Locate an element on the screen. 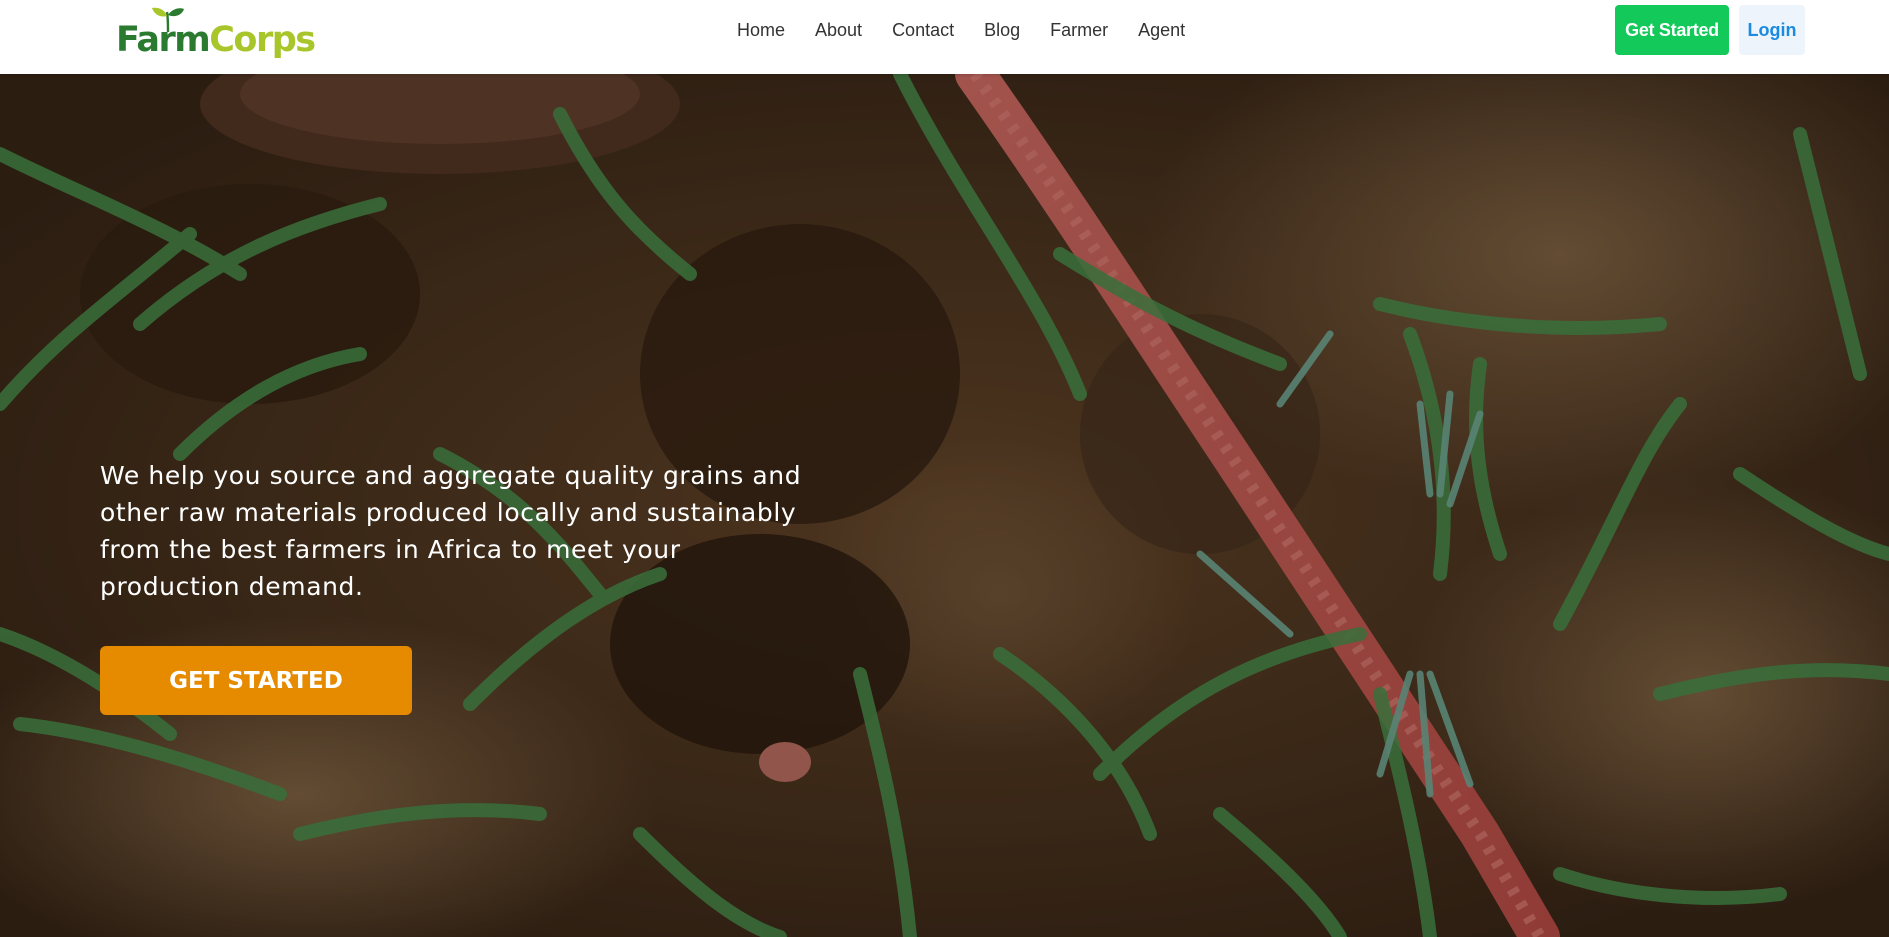 Image resolution: width=1889 pixels, height=937 pixels. get-started-button: Get Started is located at coordinates (1672, 30).